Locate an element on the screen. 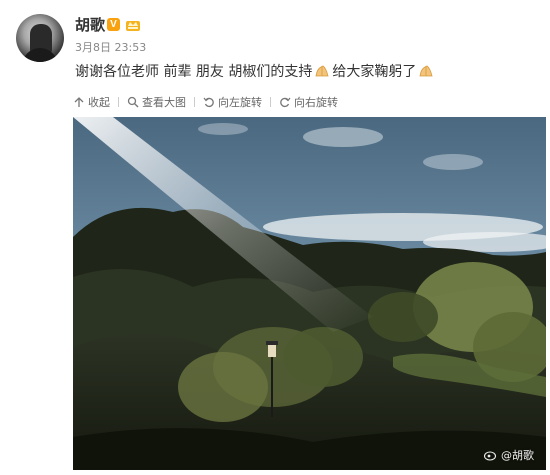  view-large-button: 查看大图 is located at coordinates (156, 102).